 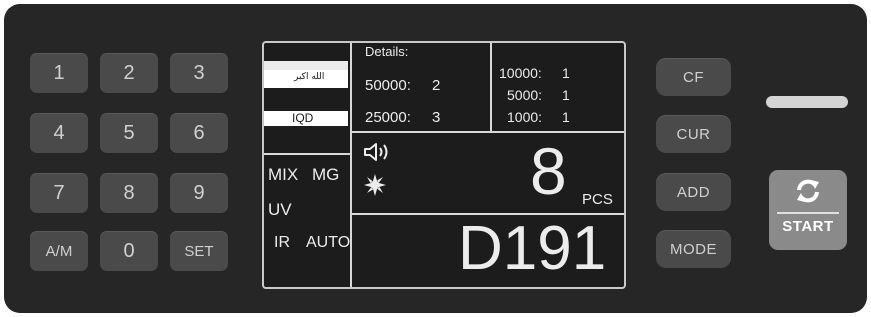 What do you see at coordinates (693, 134) in the screenshot?
I see `cur-button: CUR` at bounding box center [693, 134].